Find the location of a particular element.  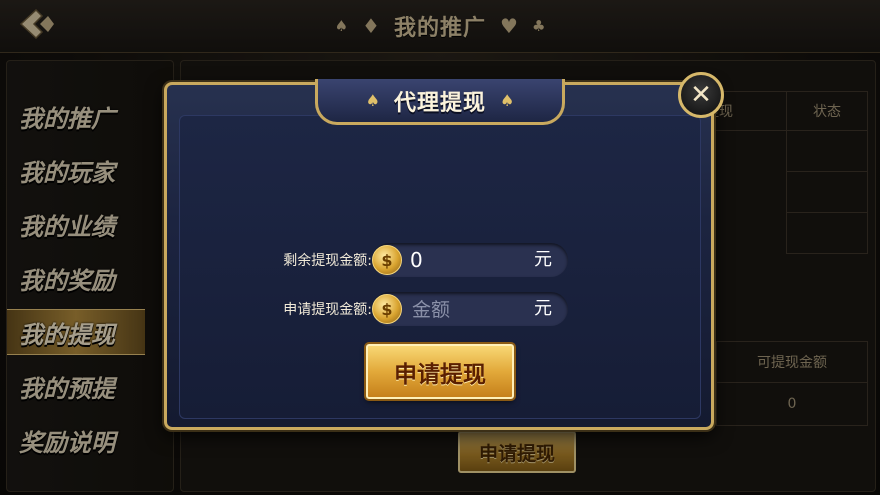

request-amount-field: $ 元 is located at coordinates (470, 309).